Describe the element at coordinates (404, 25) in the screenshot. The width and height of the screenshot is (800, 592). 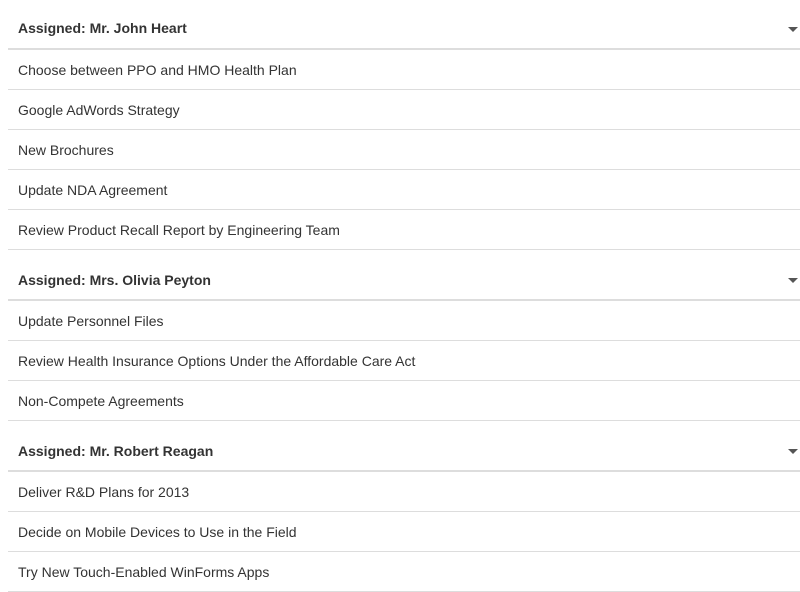
I see `group-header: Assigned: Mr. John Heart` at that location.